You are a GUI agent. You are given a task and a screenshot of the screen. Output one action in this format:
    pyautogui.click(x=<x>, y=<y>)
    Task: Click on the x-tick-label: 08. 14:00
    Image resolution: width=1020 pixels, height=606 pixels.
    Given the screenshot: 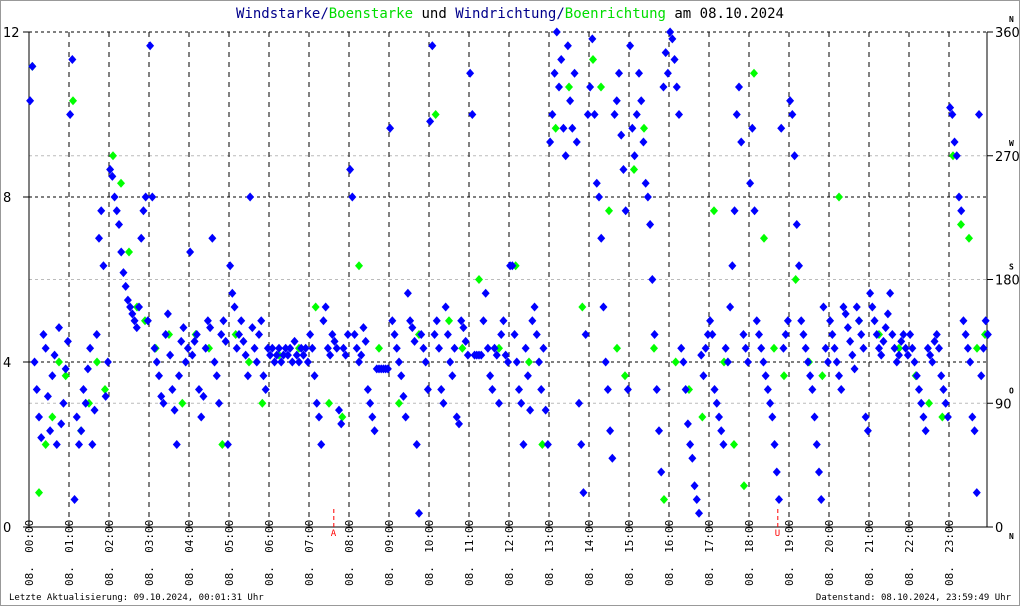 What is the action you would take?
    pyautogui.click(x=589, y=553)
    